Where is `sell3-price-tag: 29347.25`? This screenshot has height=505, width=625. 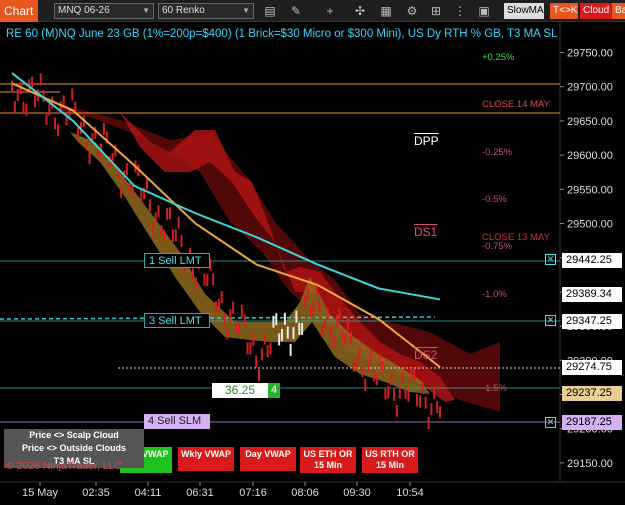 sell3-price-tag: 29347.25 is located at coordinates (592, 321).